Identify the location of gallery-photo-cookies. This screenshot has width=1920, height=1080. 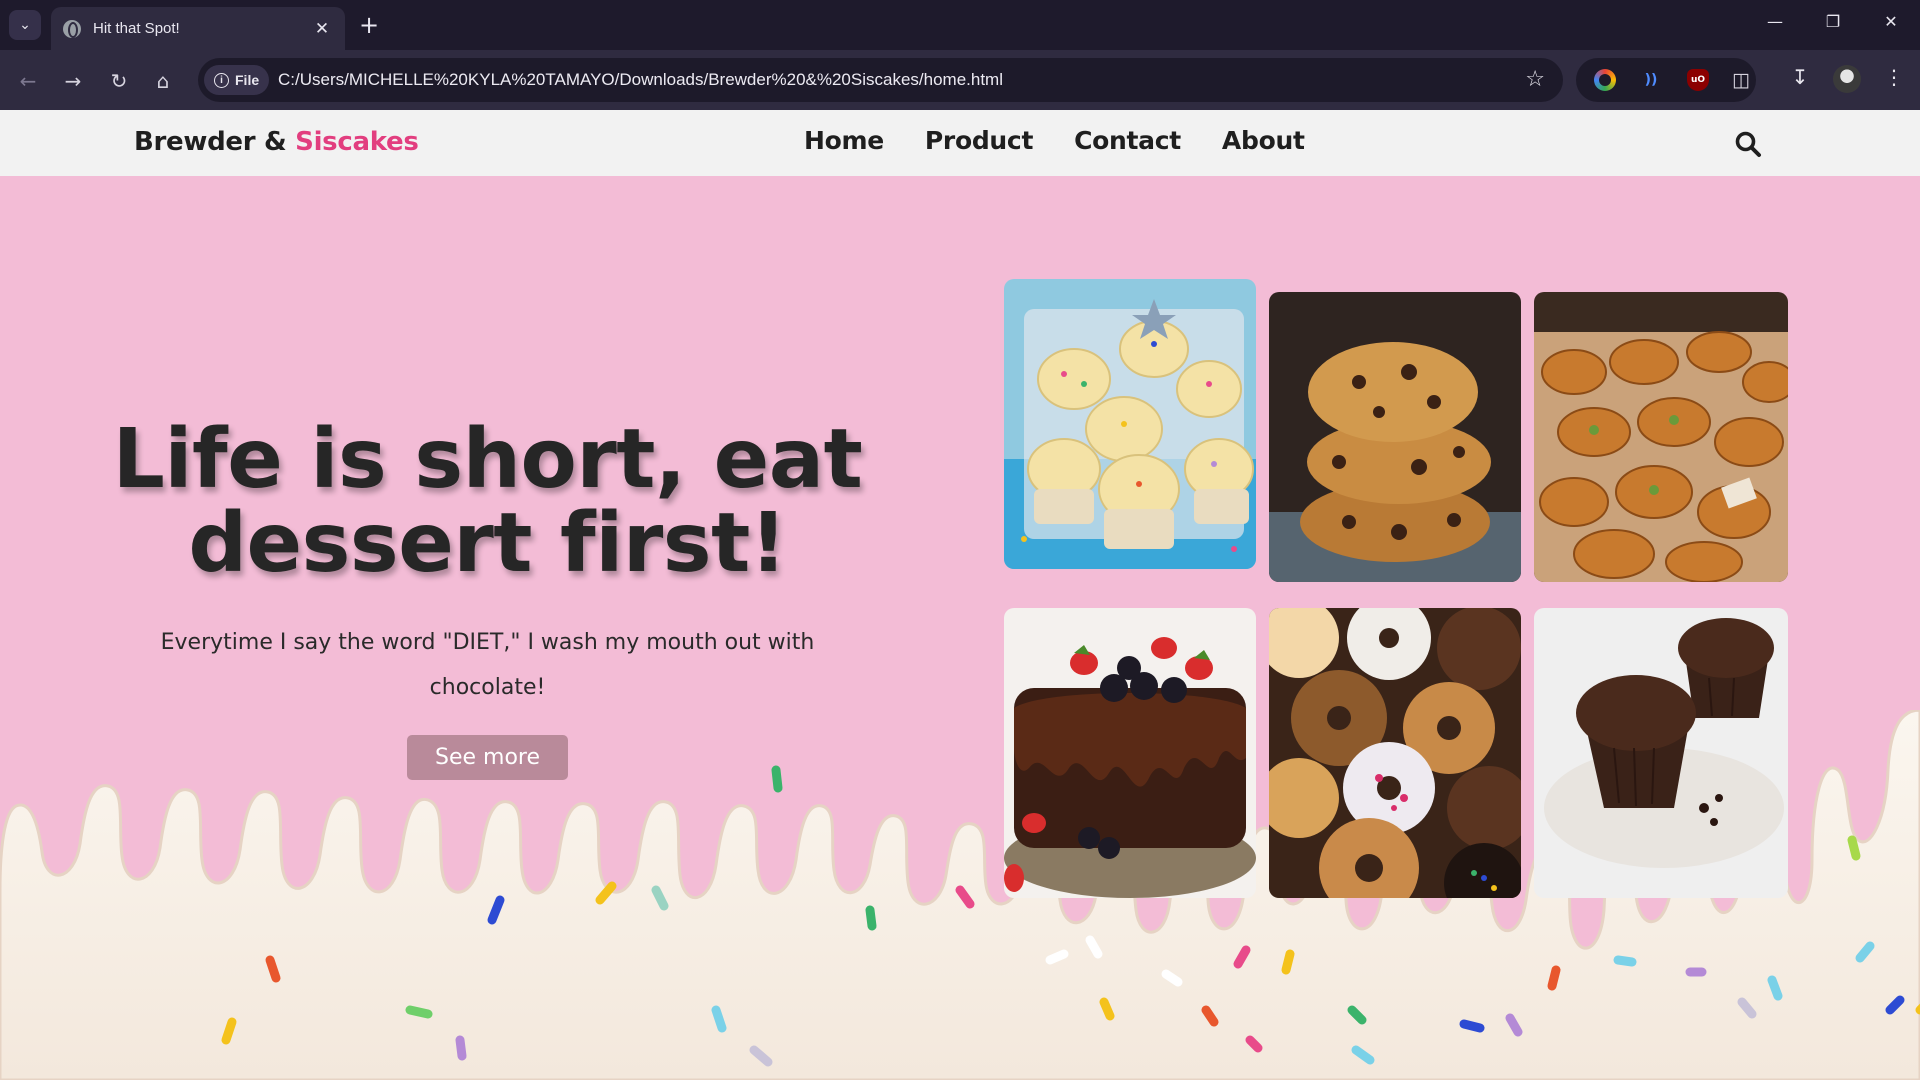
(1395, 437).